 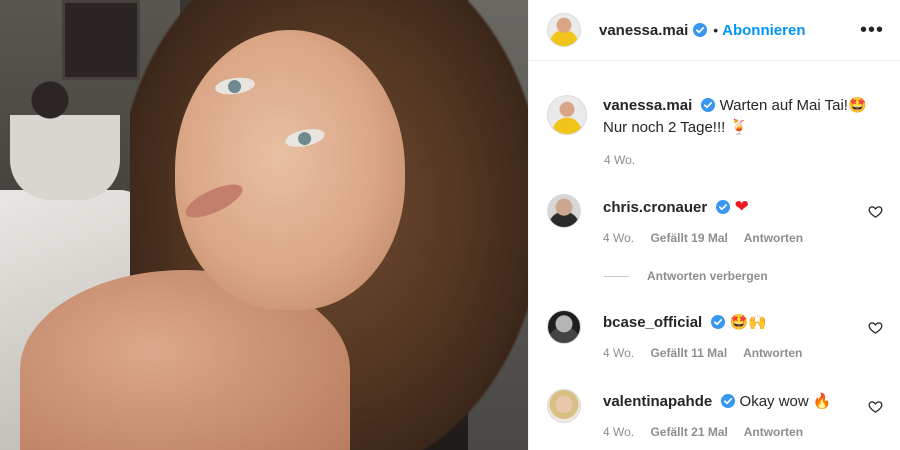 What do you see at coordinates (567, 115) in the screenshot?
I see `caption-author-avatar` at bounding box center [567, 115].